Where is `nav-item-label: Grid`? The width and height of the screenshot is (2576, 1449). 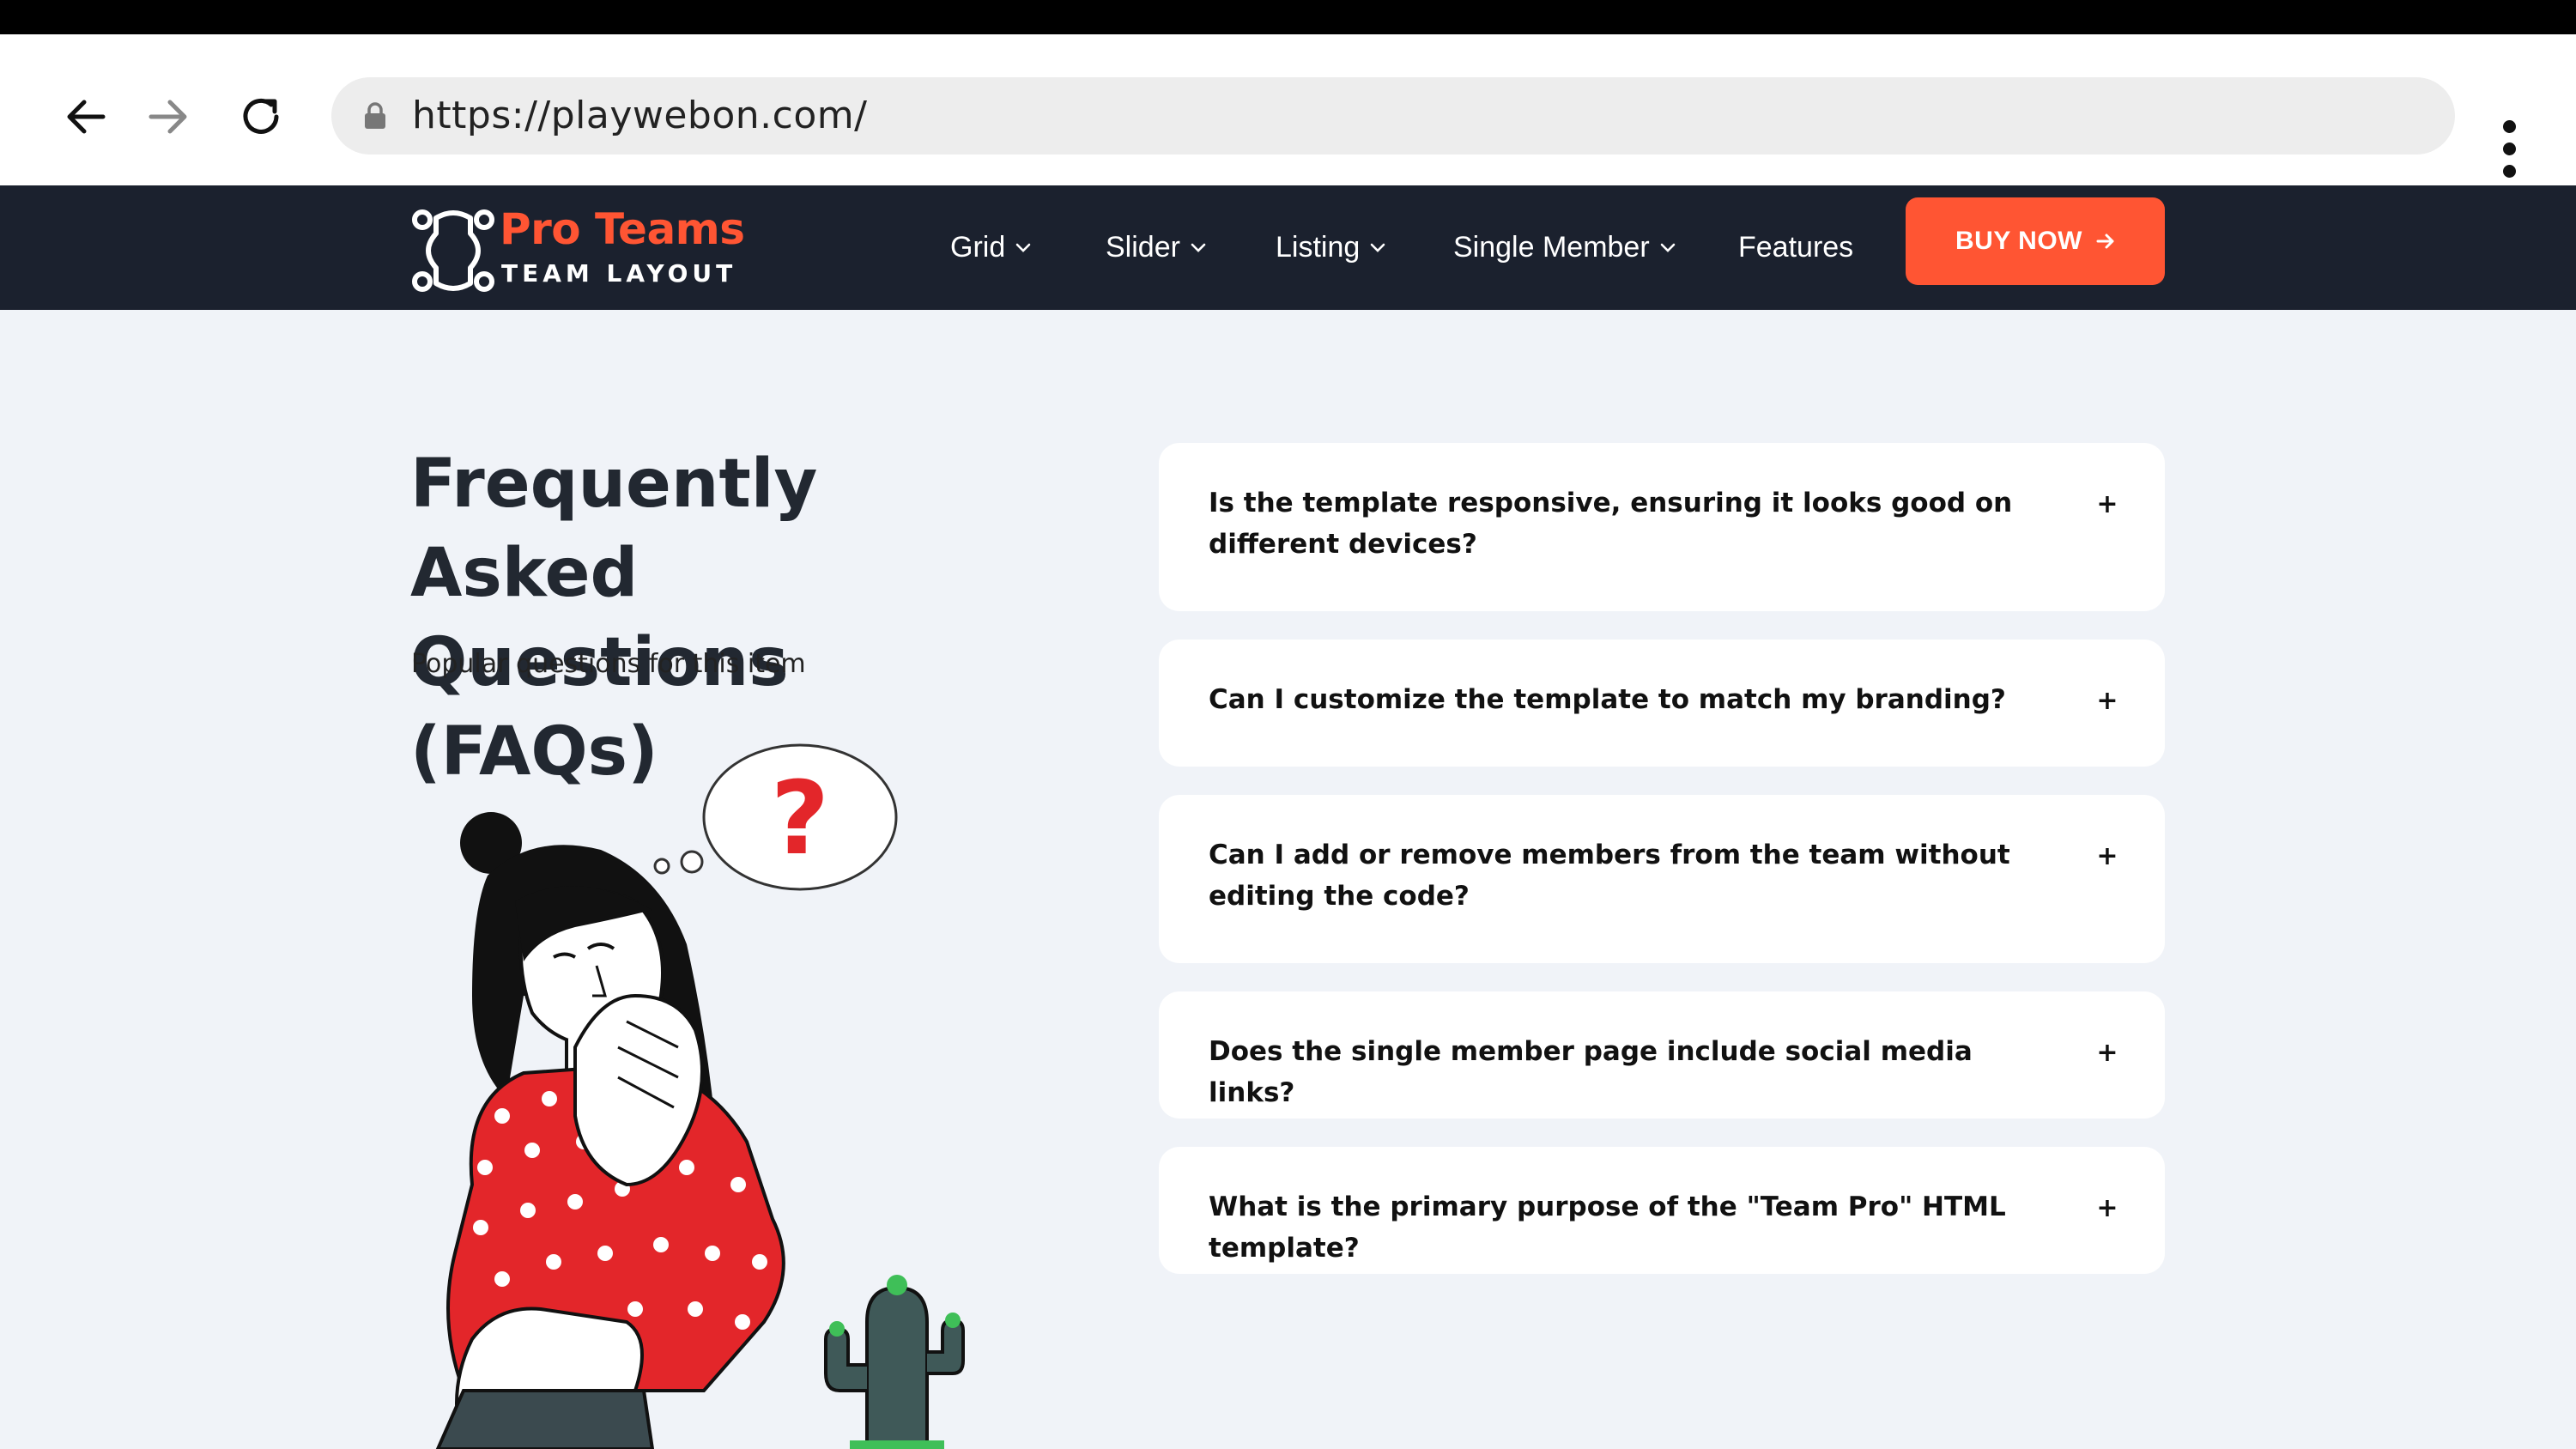 nav-item-label: Grid is located at coordinates (978, 247).